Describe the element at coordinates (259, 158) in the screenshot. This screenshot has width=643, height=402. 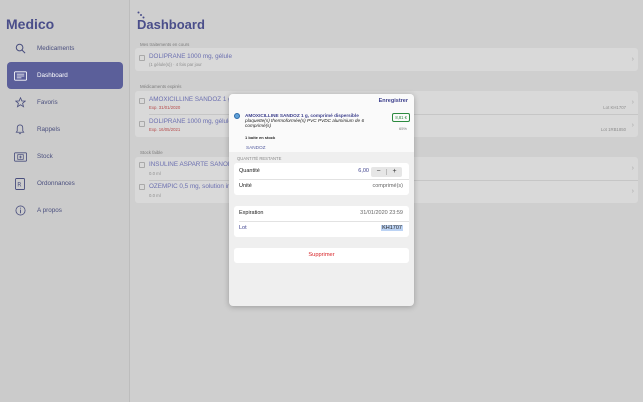
I see `quantity-section-label: QUANTITÉ RESTANTE` at that location.